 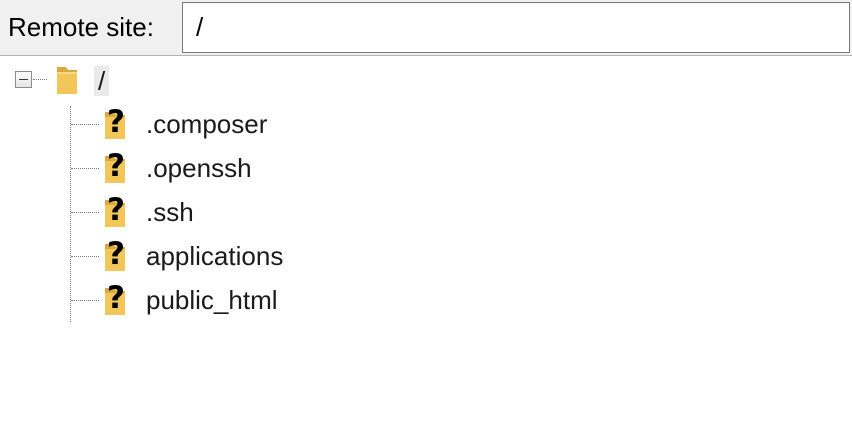 What do you see at coordinates (215, 256) in the screenshot?
I see `tree-folder-label: applications` at bounding box center [215, 256].